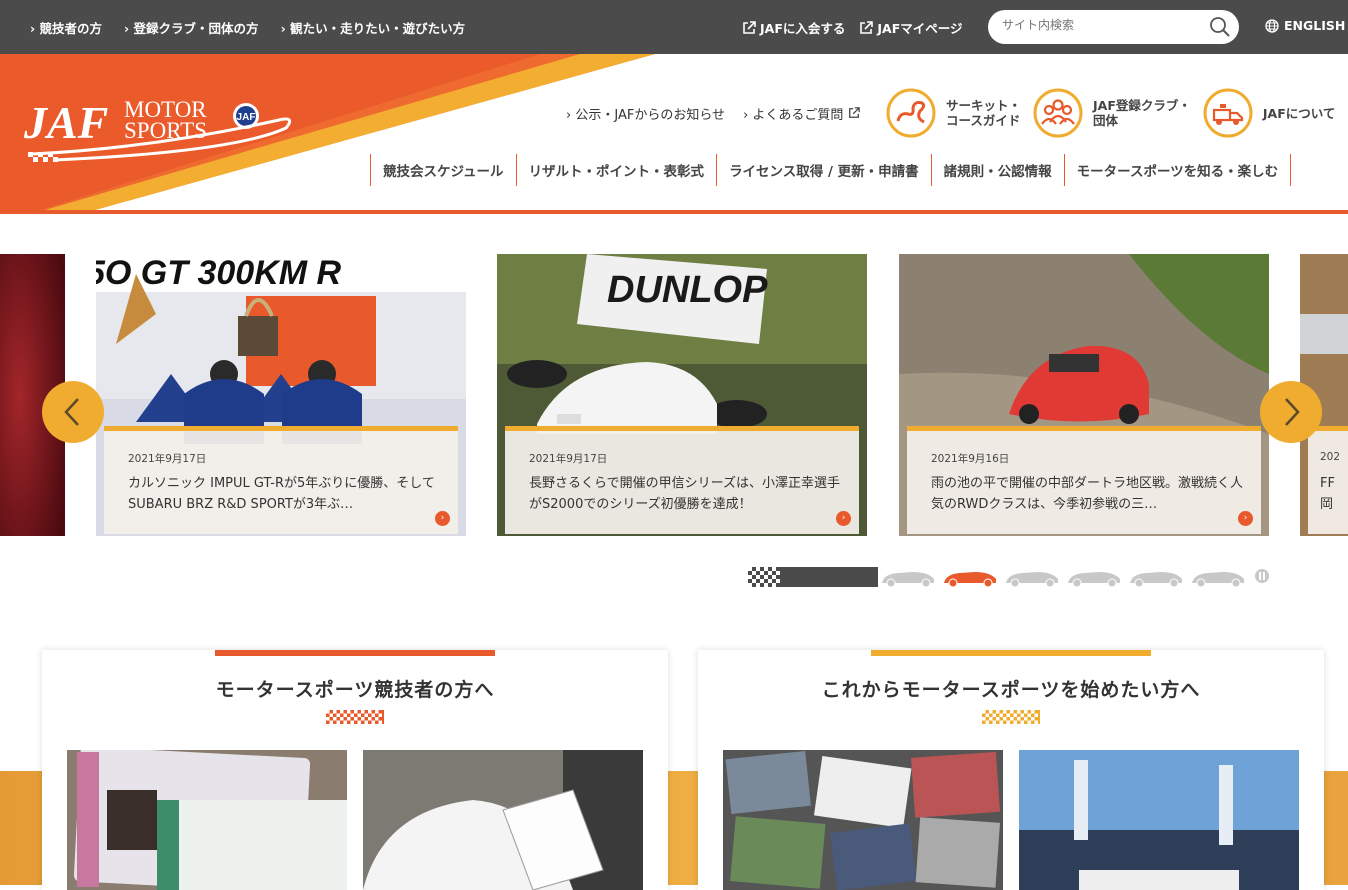 Image resolution: width=1348 pixels, height=890 pixels. What do you see at coordinates (443, 170) in the screenshot?
I see `nav-schedule: 競技会スケジュール` at bounding box center [443, 170].